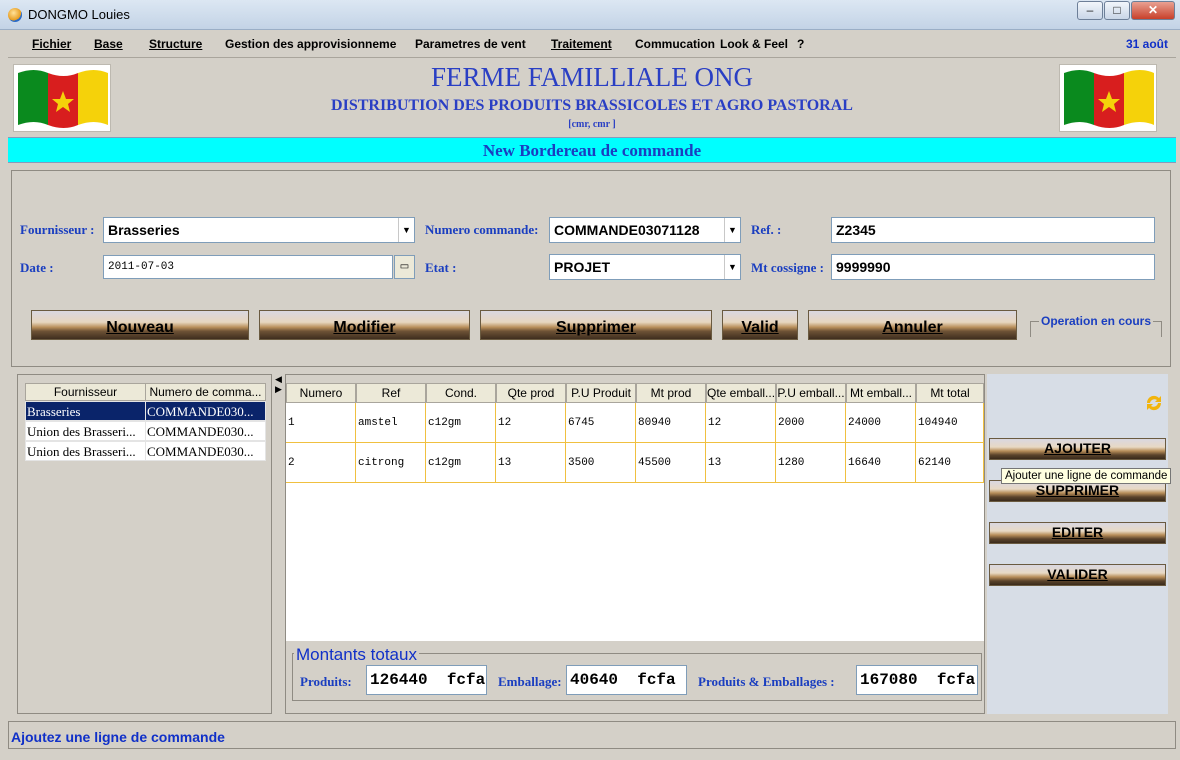 This screenshot has width=1180, height=760. Describe the element at coordinates (15, 15) in the screenshot. I see `app-icon` at that location.